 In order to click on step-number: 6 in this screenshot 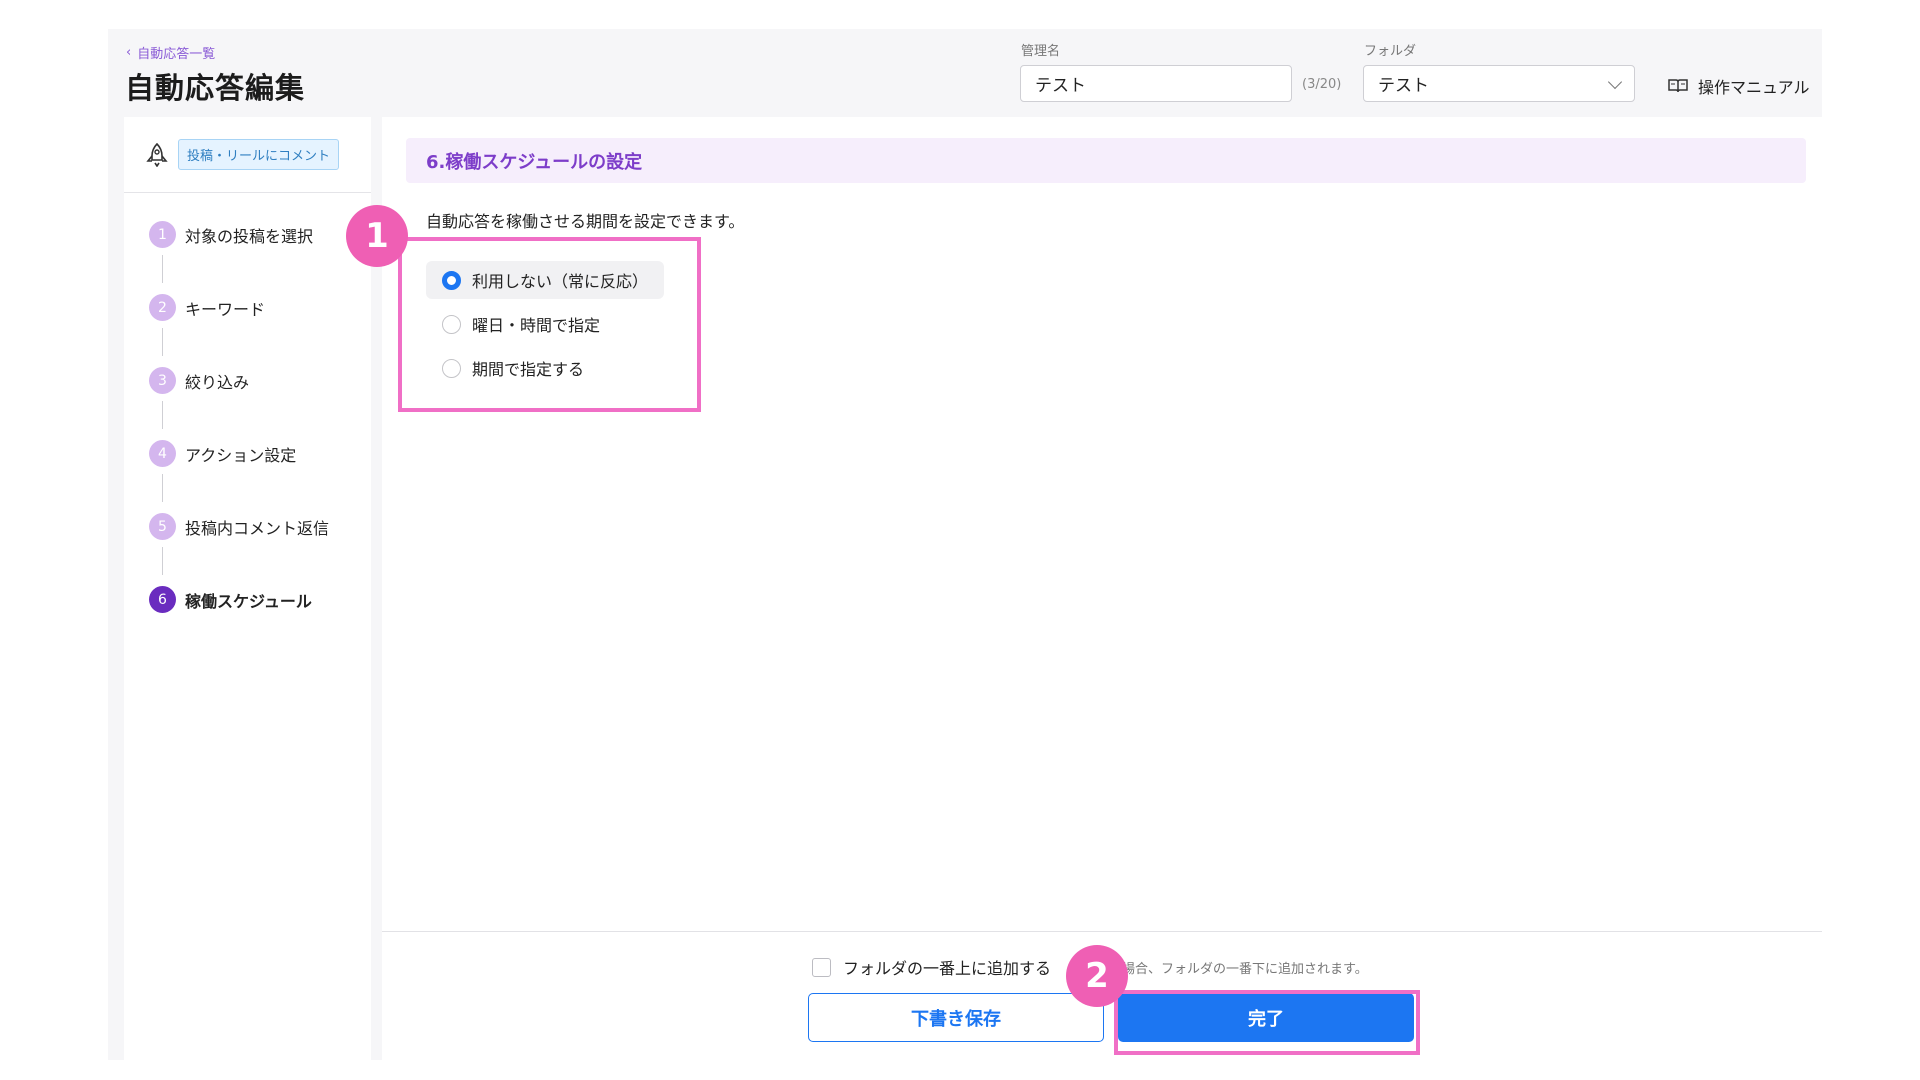, I will do `click(162, 599)`.